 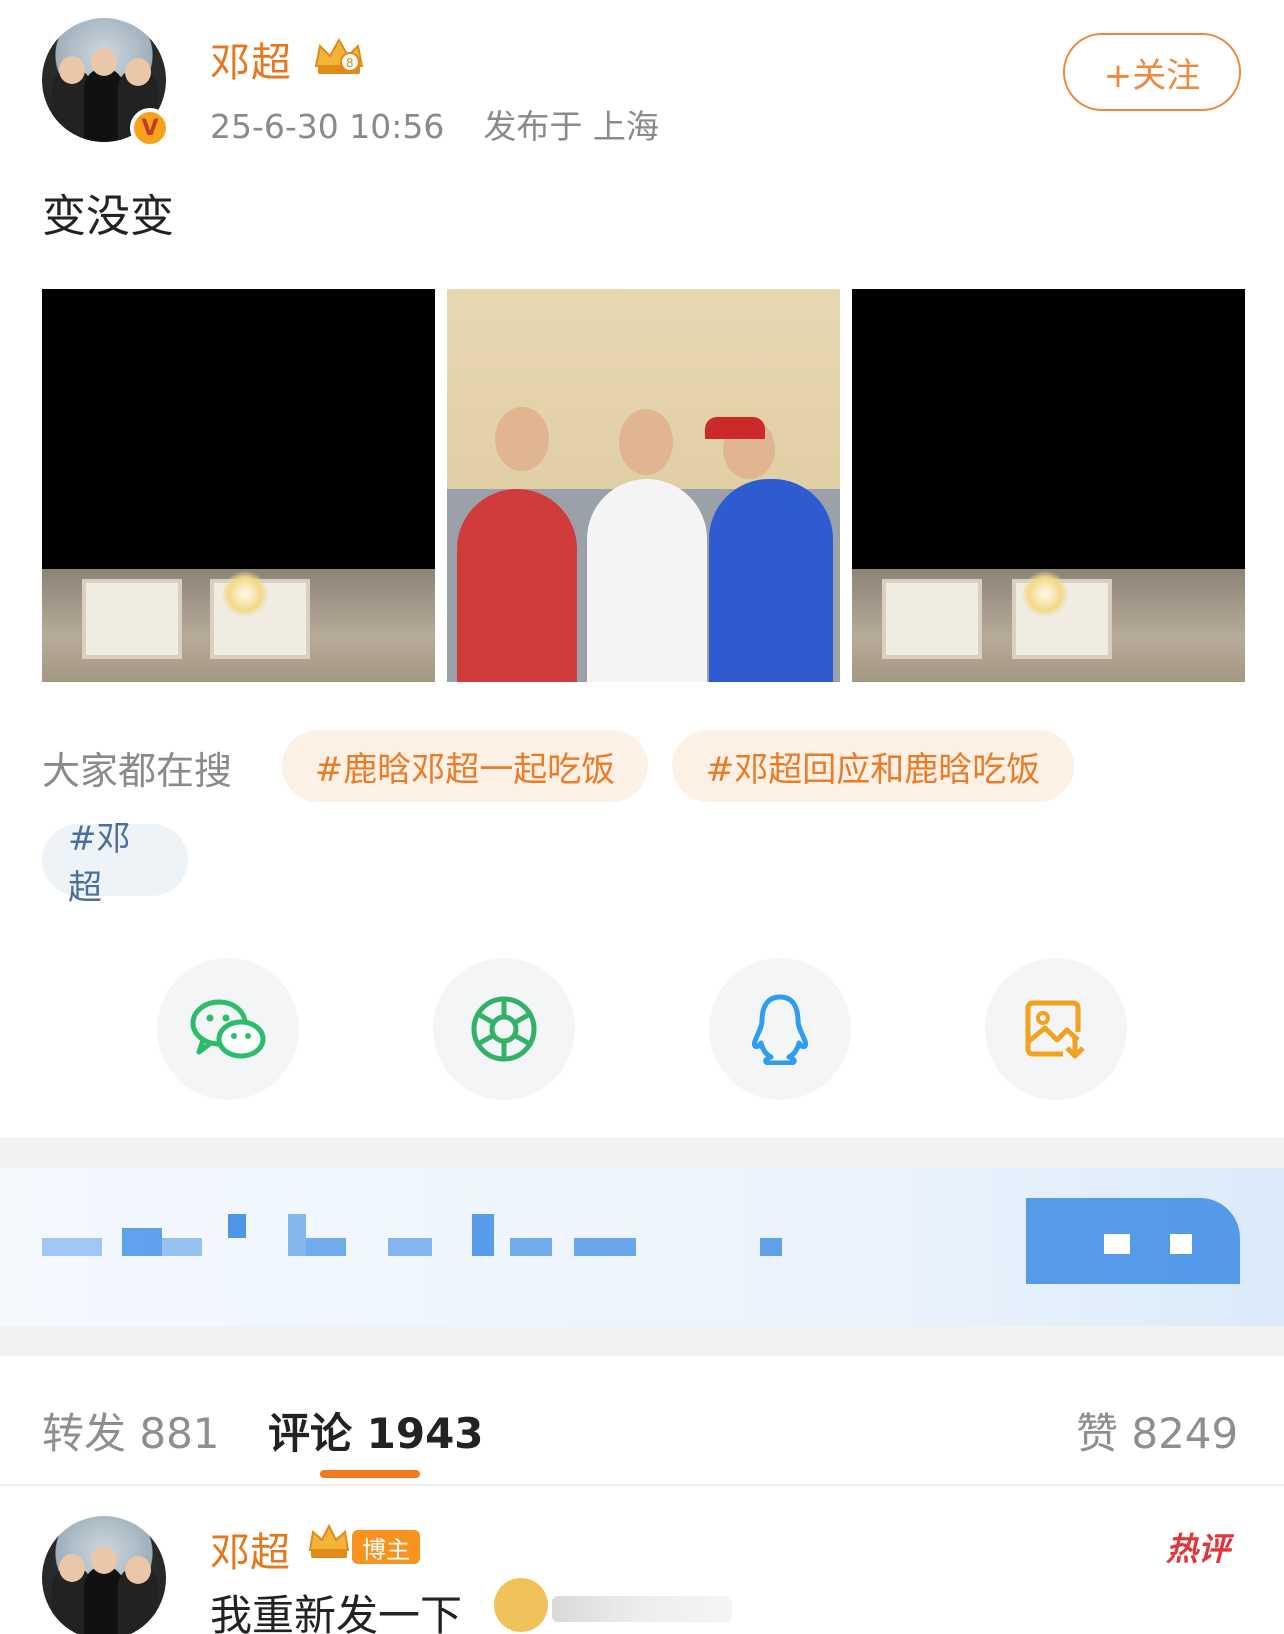 What do you see at coordinates (465, 766) in the screenshot?
I see `search-chip-1: #鹿晗邓超一起吃饭` at bounding box center [465, 766].